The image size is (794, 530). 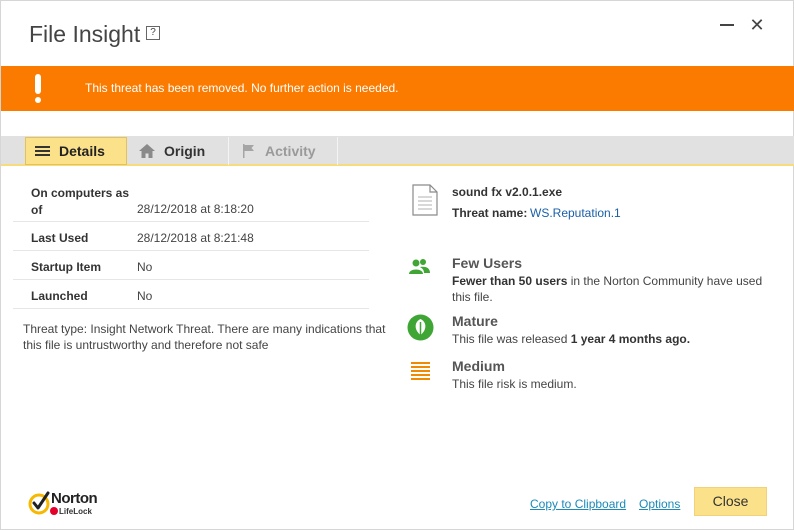 I want to click on close-button: Close, so click(x=730, y=501).